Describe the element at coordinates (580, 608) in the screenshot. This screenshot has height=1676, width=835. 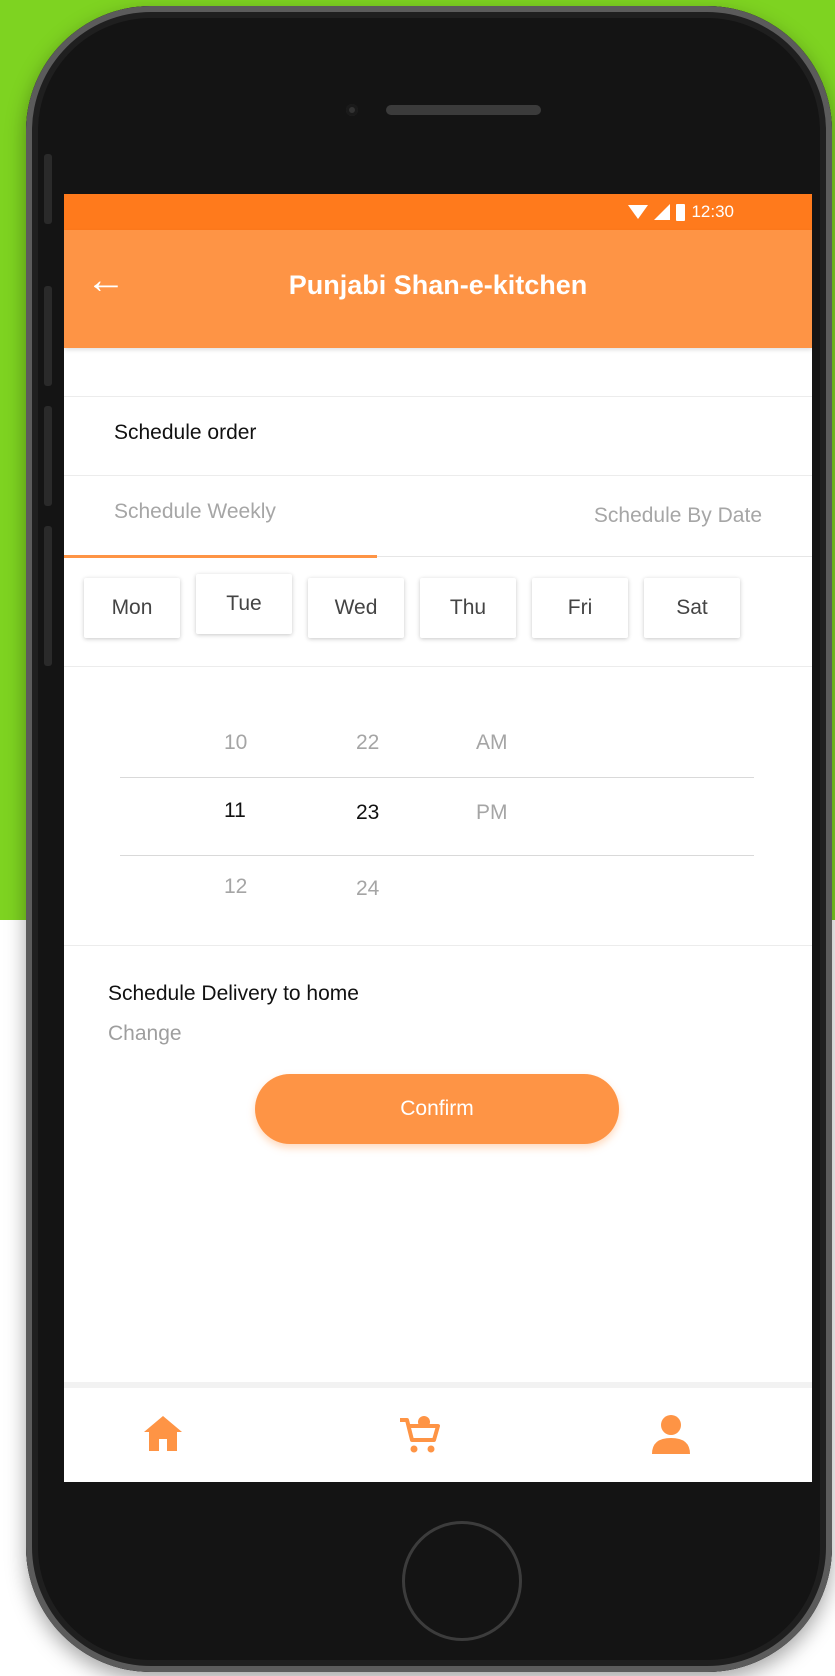
I see `day-fri: Fri` at that location.